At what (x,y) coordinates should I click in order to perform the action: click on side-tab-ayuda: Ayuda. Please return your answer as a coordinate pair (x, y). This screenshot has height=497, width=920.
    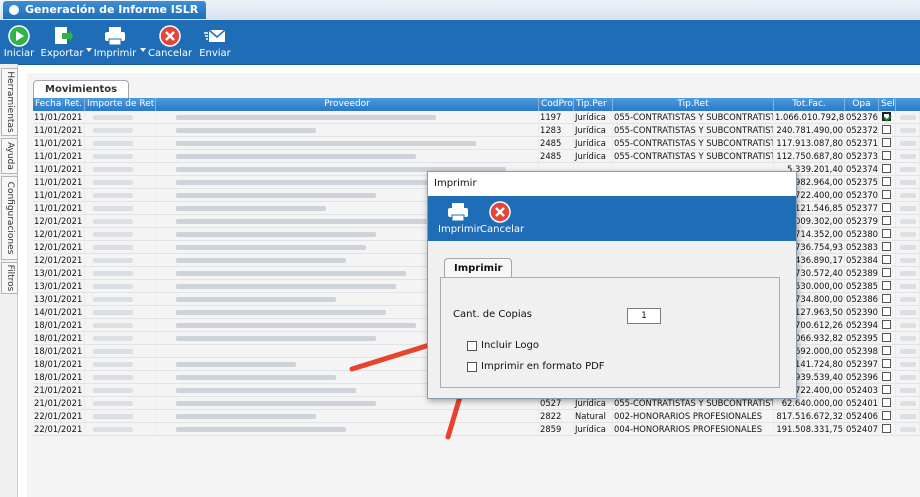
    Looking at the image, I should click on (9, 156).